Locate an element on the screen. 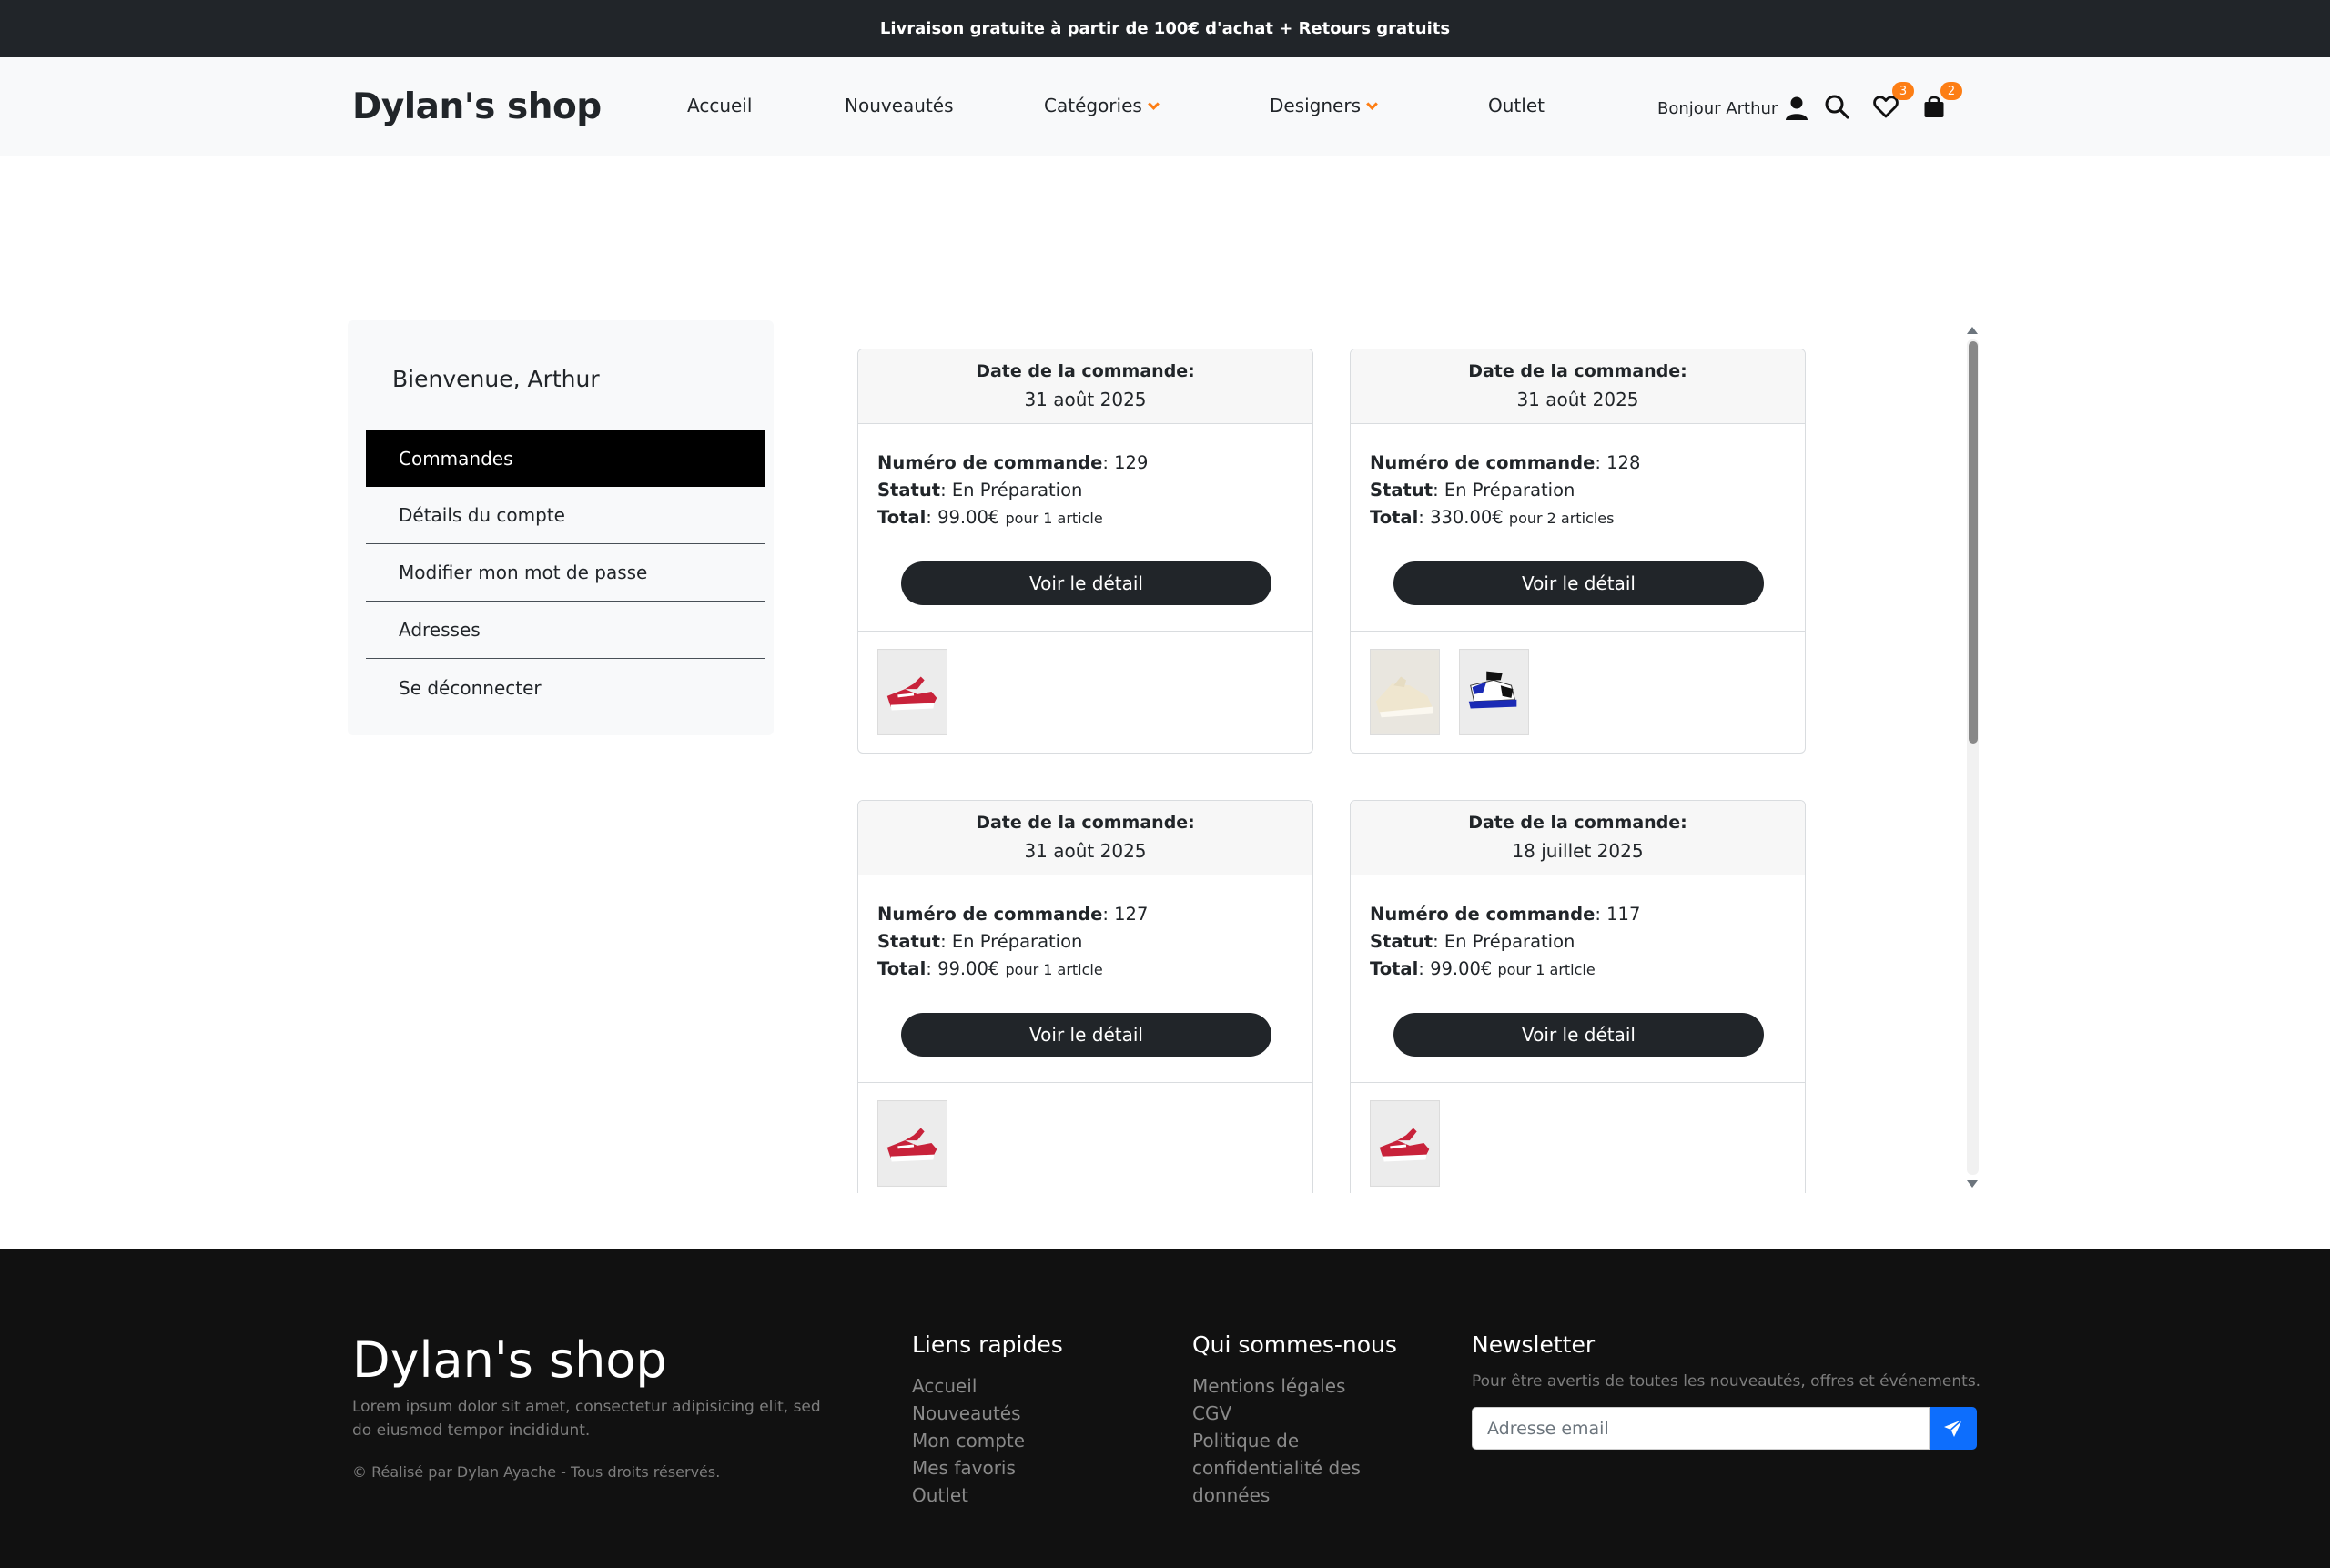  nav-label: Accueil is located at coordinates (720, 105).